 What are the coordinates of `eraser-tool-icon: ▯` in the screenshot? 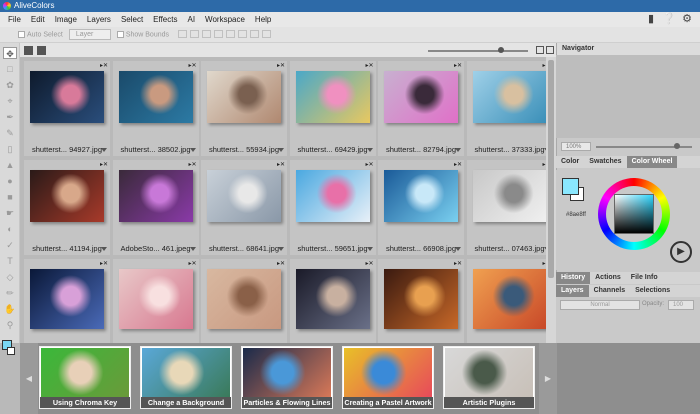 It's located at (10, 149).